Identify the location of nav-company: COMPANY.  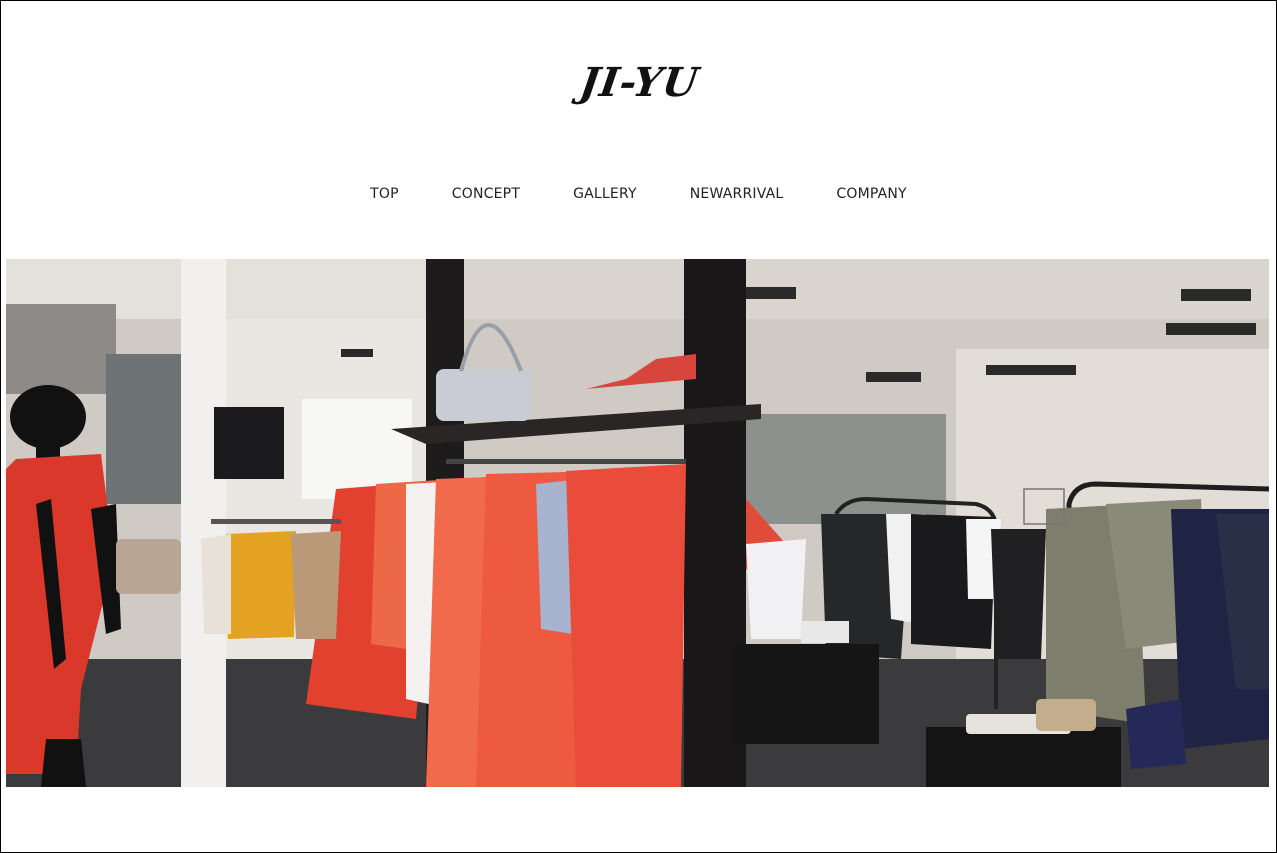
(871, 194).